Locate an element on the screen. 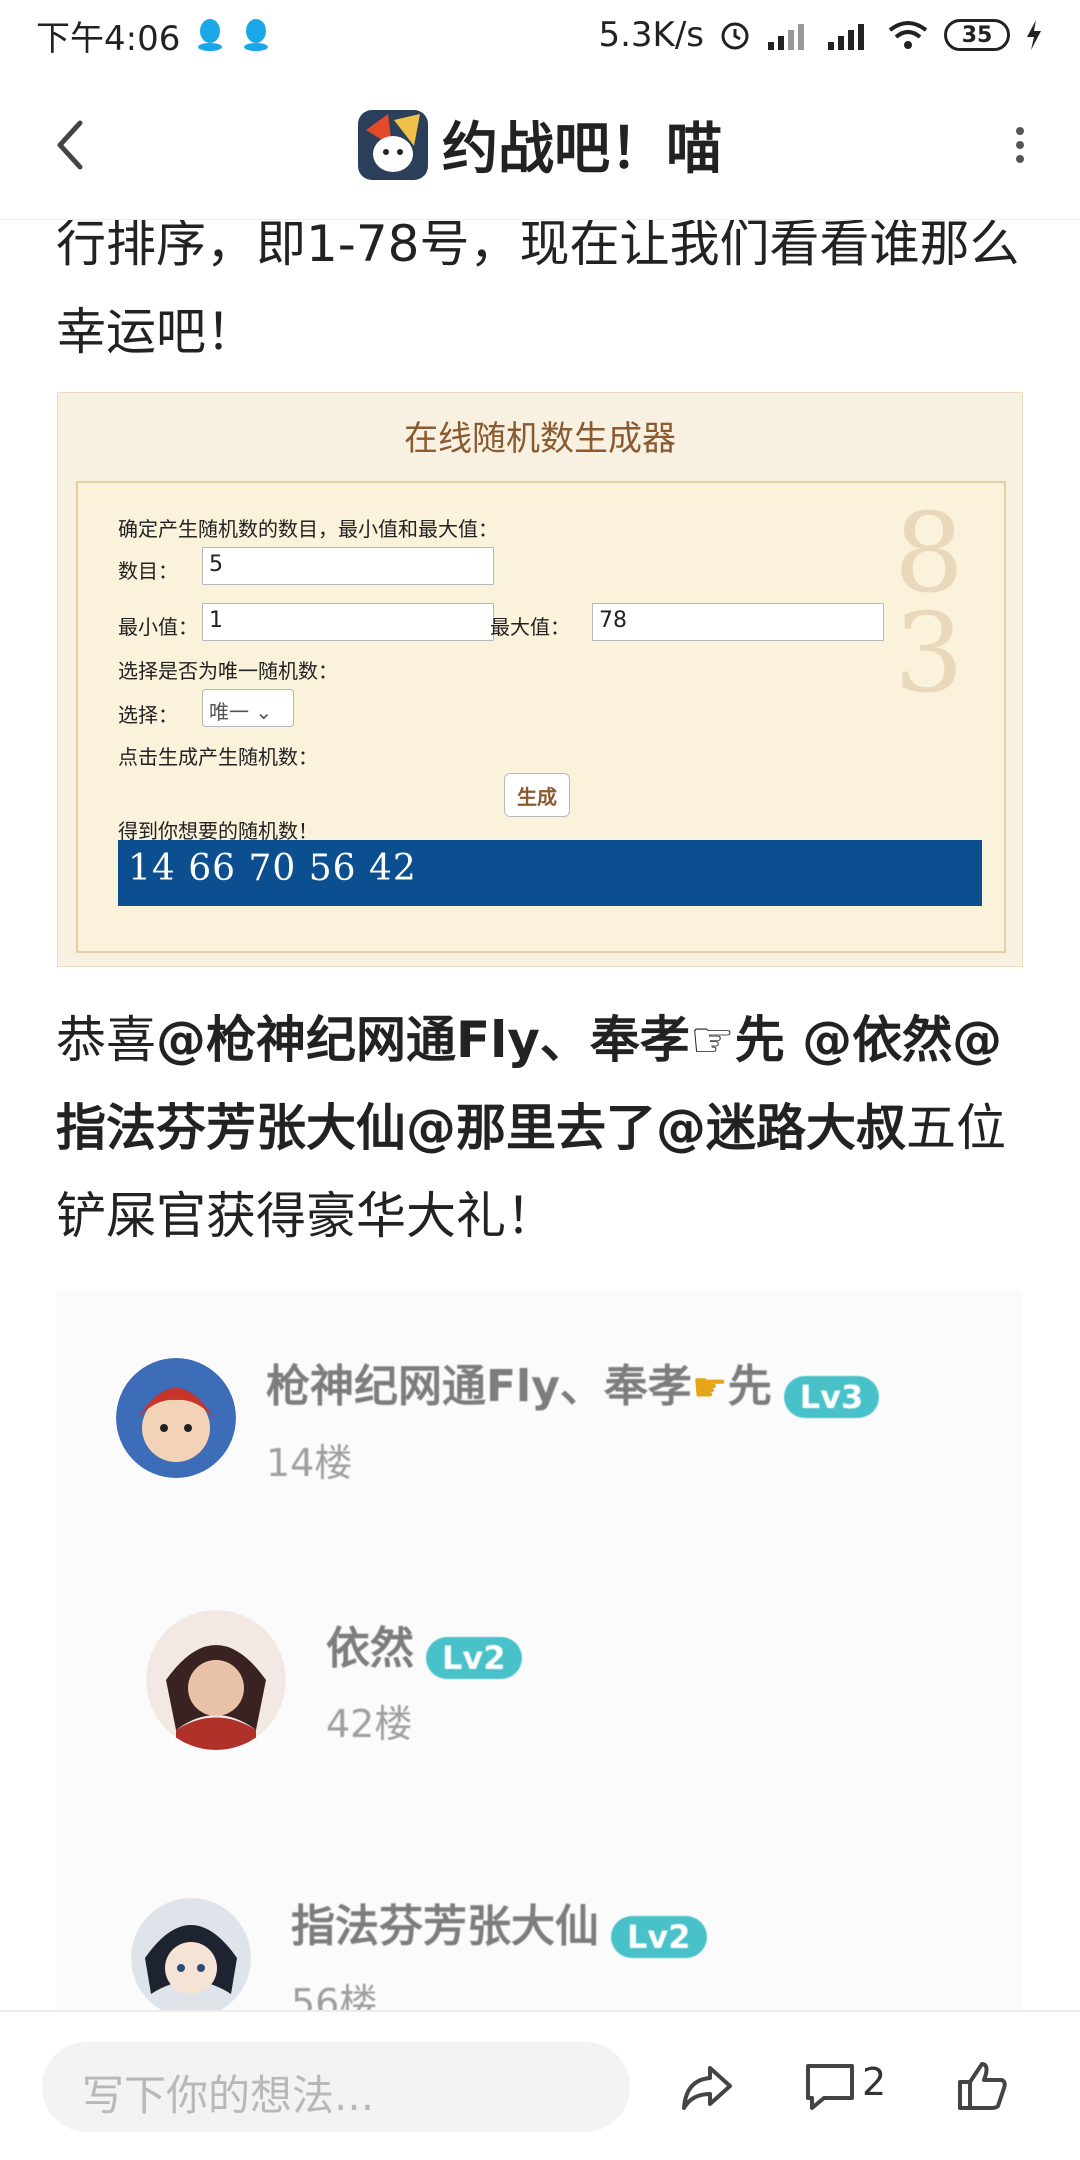 This screenshot has width=1080, height=2160. net-speed: 5.3K/s is located at coordinates (651, 35).